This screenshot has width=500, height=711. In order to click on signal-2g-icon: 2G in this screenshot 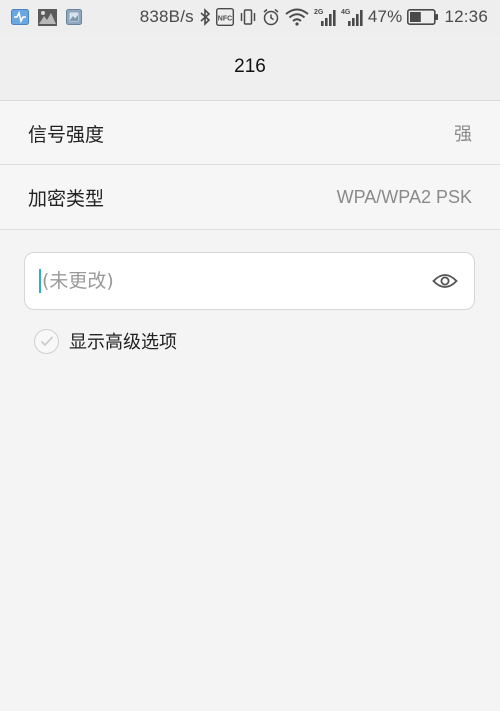, I will do `click(325, 17)`.